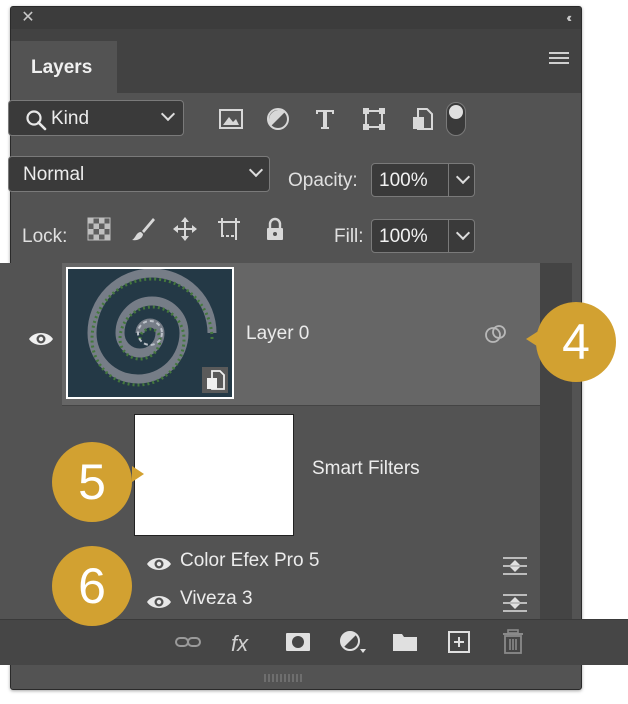 This screenshot has width=628, height=704. What do you see at coordinates (99, 229) in the screenshot?
I see `lock-transparent-pixels-icon` at bounding box center [99, 229].